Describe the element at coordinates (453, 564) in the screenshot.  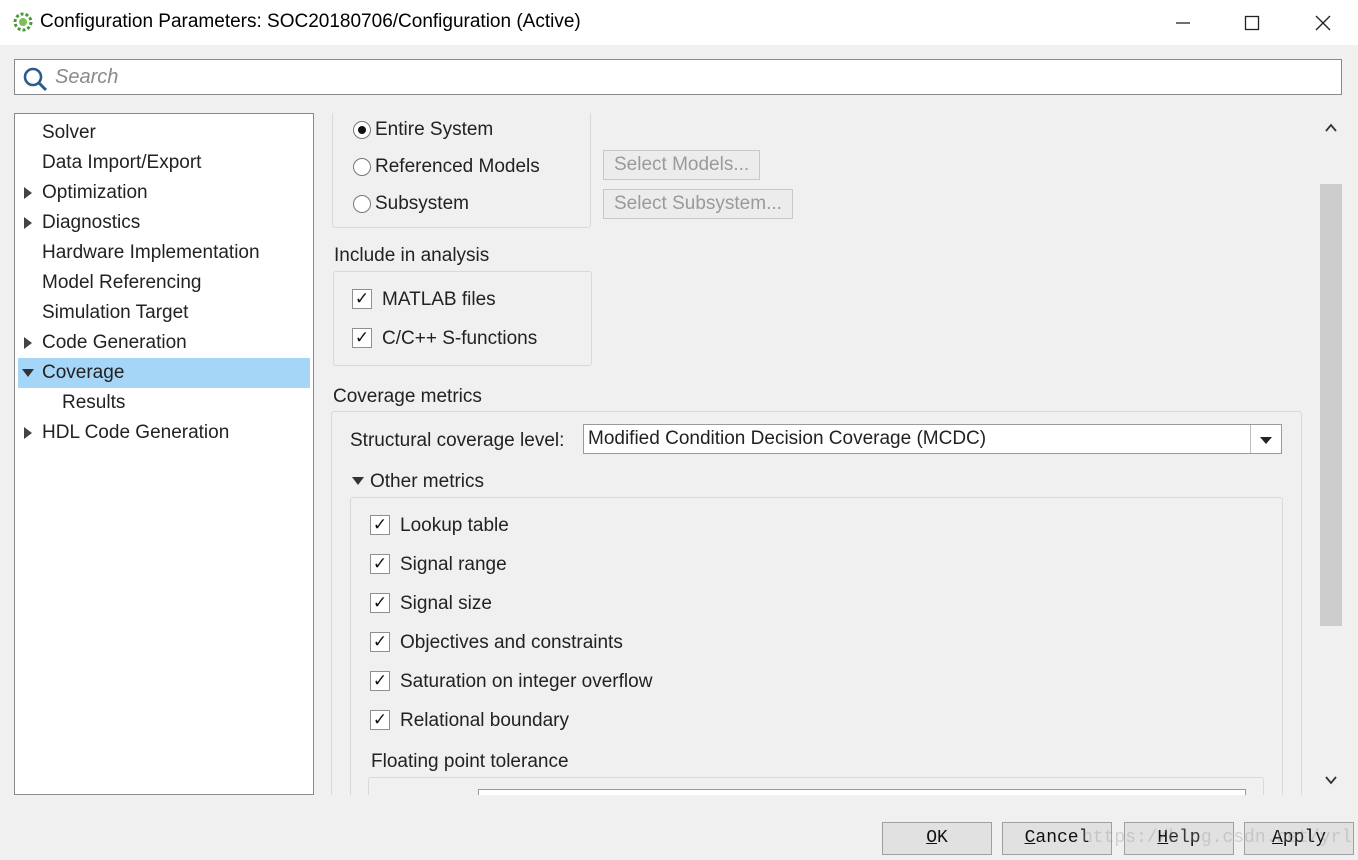
I see `checkbox-label: Signal range` at that location.